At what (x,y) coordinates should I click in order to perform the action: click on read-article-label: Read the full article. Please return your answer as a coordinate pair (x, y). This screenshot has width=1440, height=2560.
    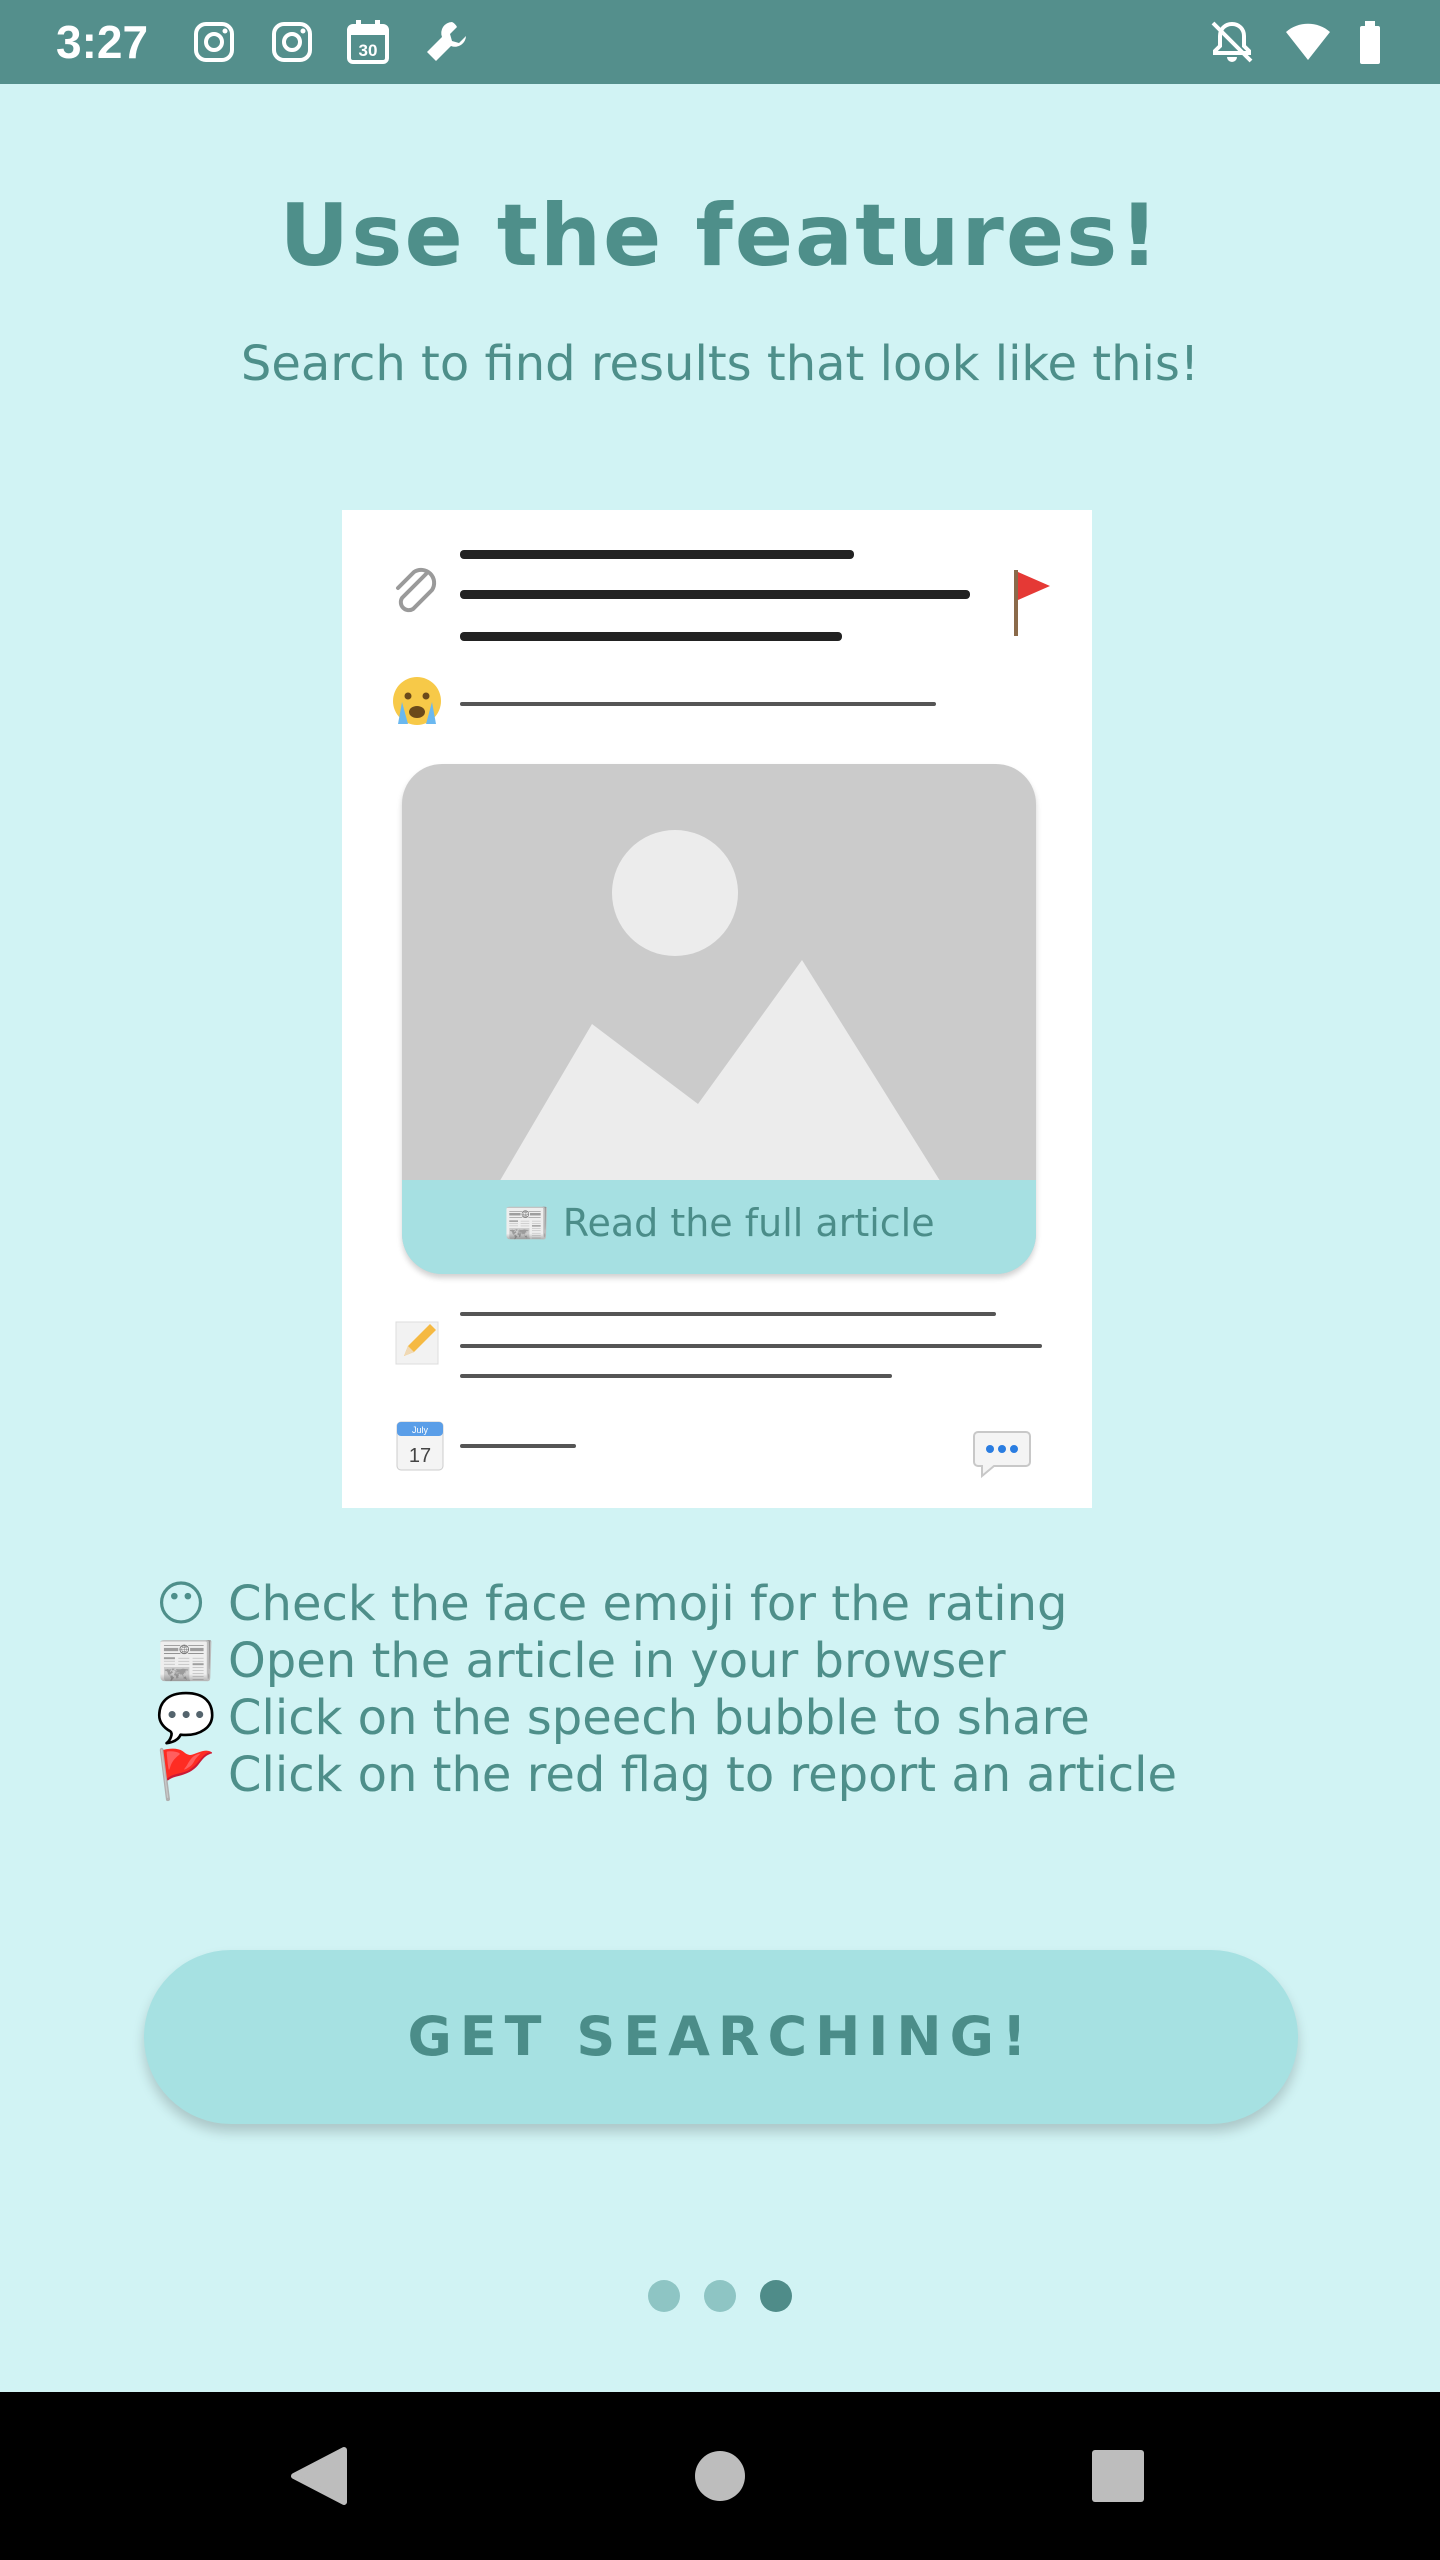
    Looking at the image, I should click on (748, 1223).